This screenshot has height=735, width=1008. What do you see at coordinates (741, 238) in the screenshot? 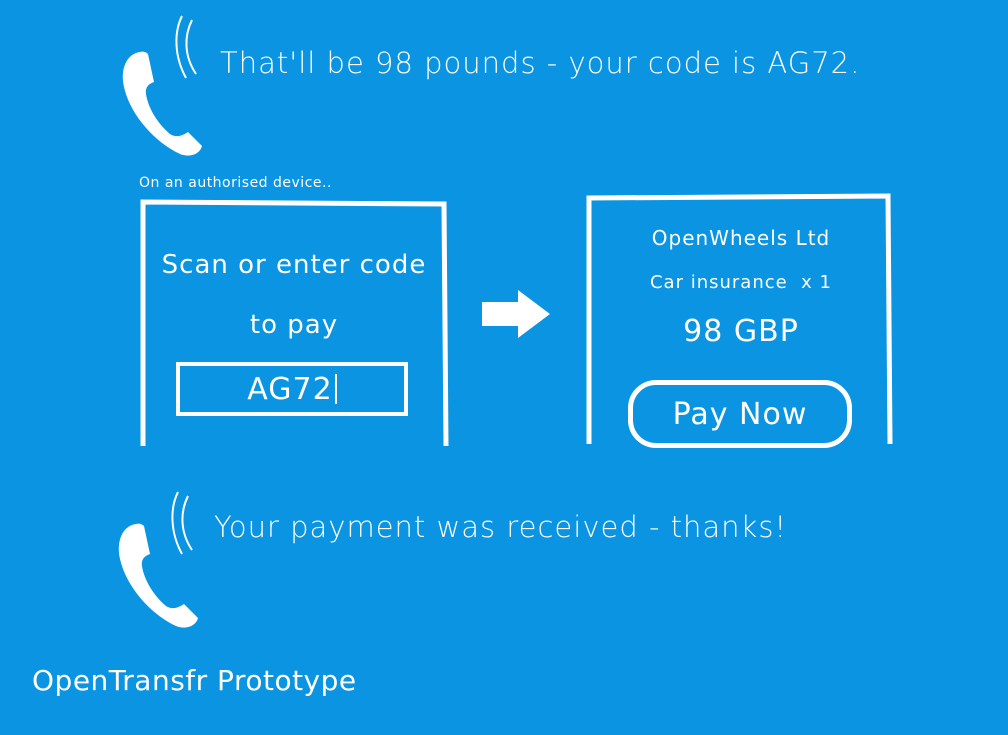
I see `merchant-name: OpenWheels Ltd` at bounding box center [741, 238].